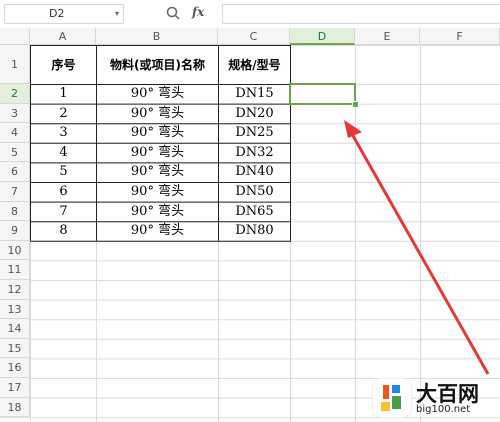 Image resolution: width=500 pixels, height=422 pixels. What do you see at coordinates (63, 172) in the screenshot?
I see `table-cell: 5` at bounding box center [63, 172].